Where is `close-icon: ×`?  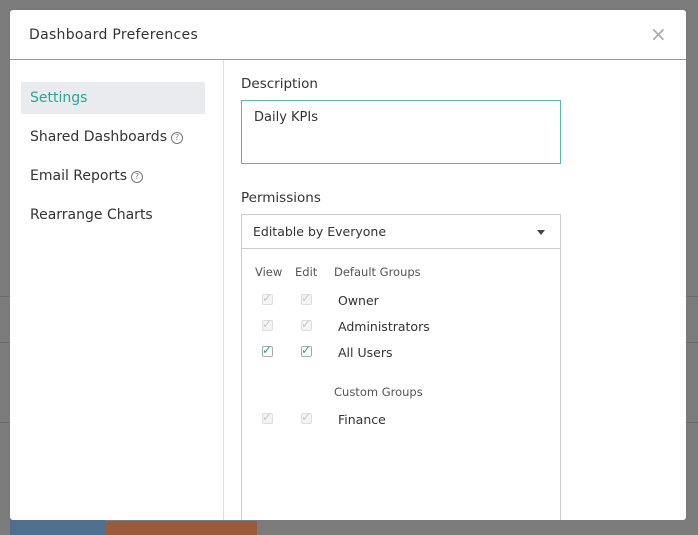
close-icon: × is located at coordinates (658, 34).